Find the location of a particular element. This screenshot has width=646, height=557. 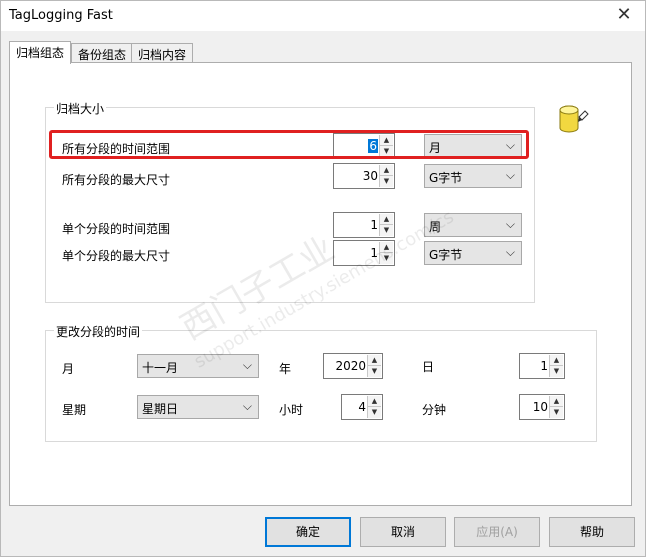

select-value: 十一月 is located at coordinates (160, 368).